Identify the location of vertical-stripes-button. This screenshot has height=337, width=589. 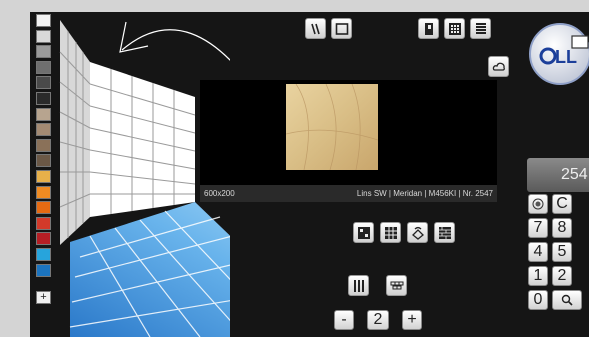
(358, 285).